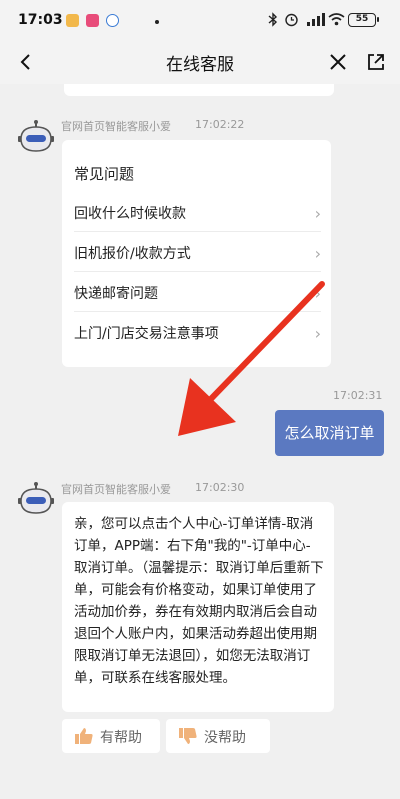  What do you see at coordinates (220, 124) in the screenshot?
I see `message-time: 17:02:22` at bounding box center [220, 124].